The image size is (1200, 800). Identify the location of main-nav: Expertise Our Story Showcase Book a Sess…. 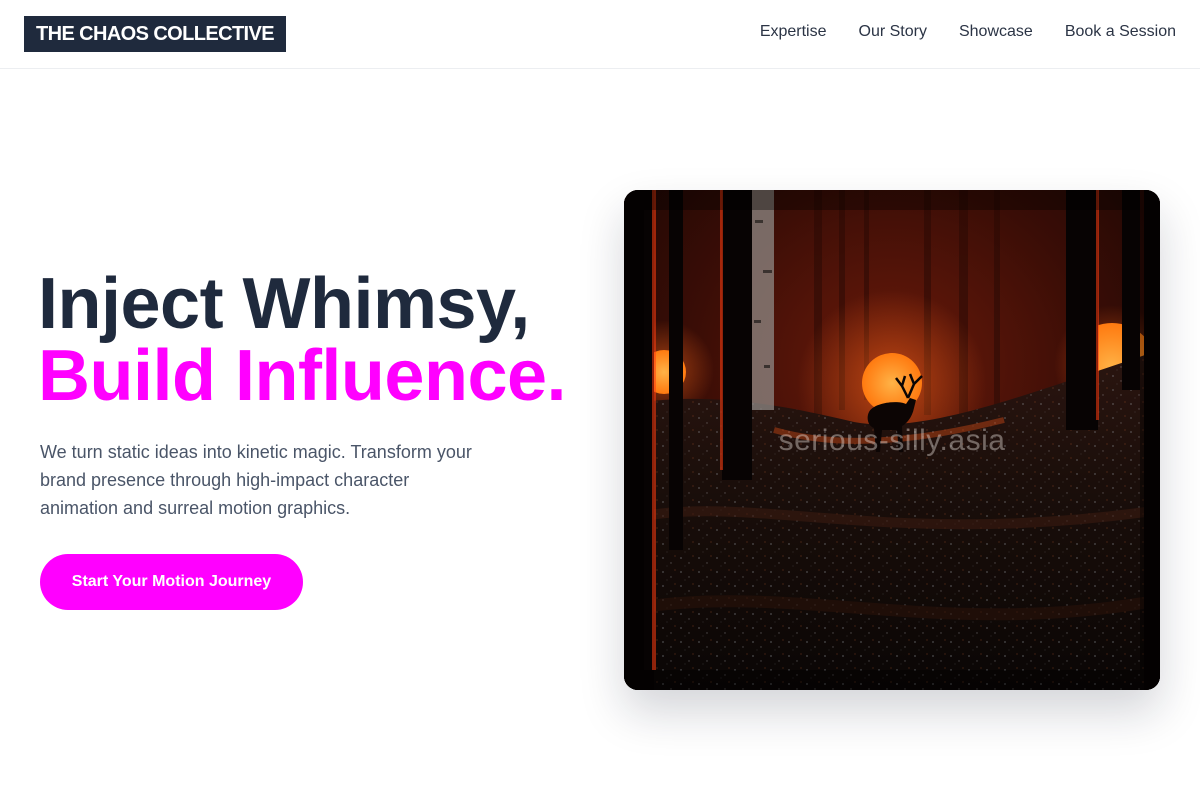
(968, 32).